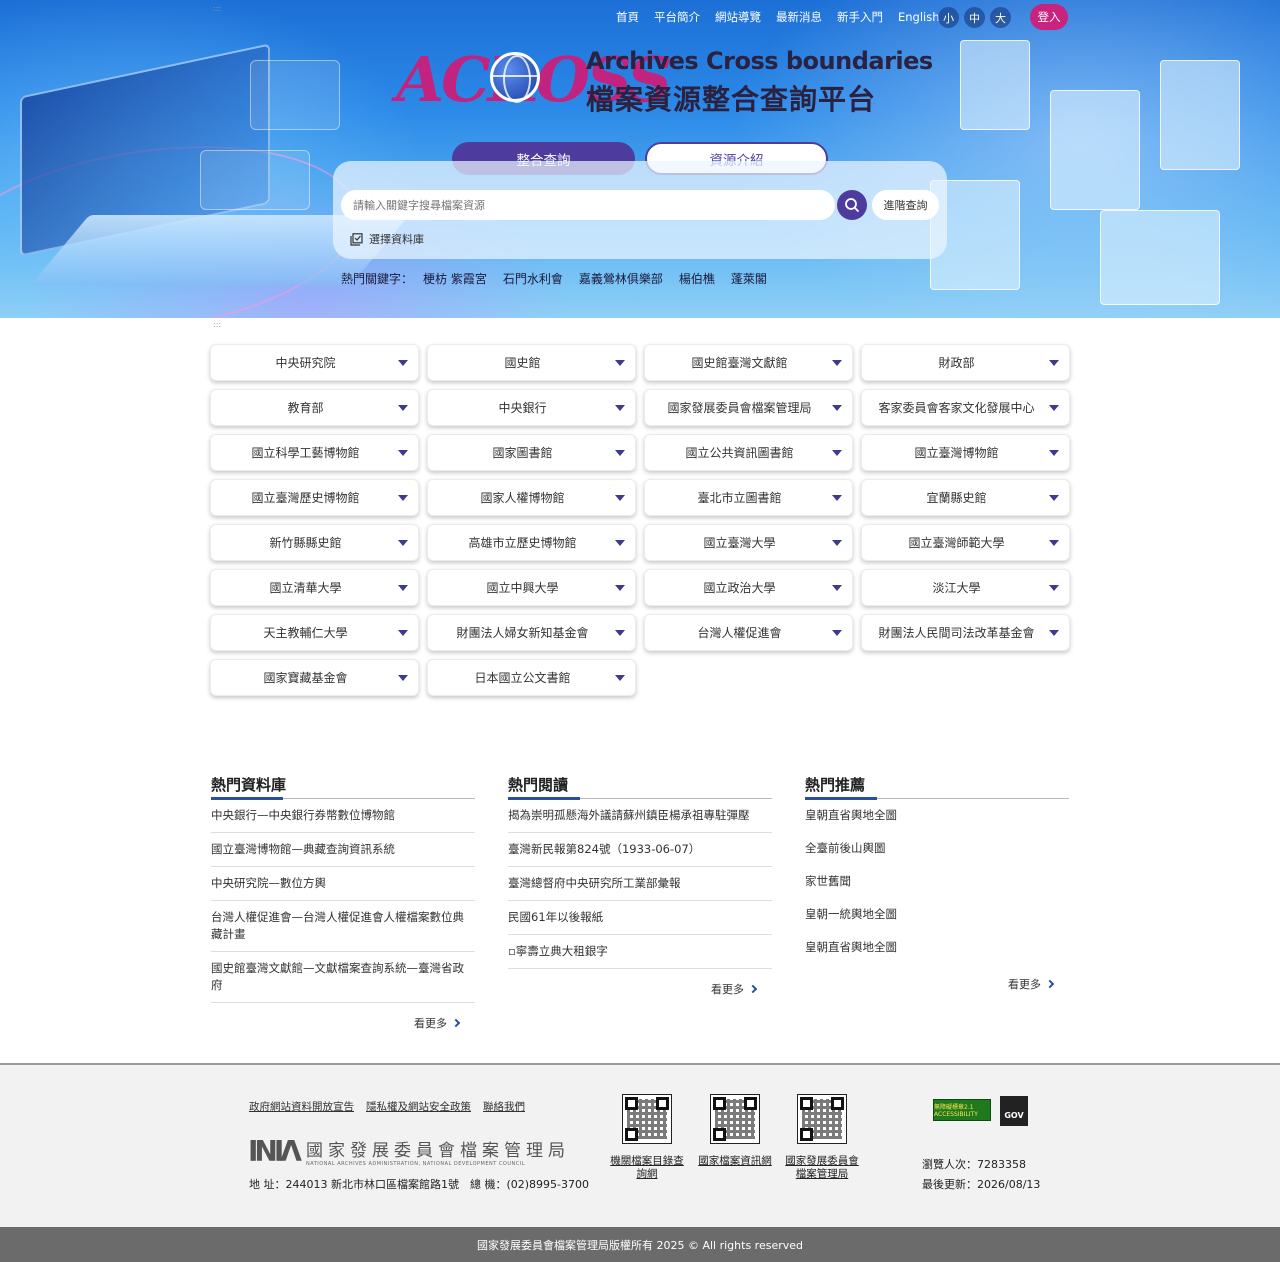 This screenshot has height=1262, width=1280. Describe the element at coordinates (314, 677) in the screenshot. I see `organization-dropdown: 國家寶藏基金會` at that location.